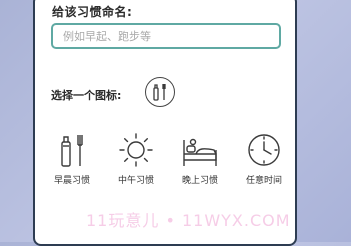 The image size is (351, 246). What do you see at coordinates (263, 181) in the screenshot?
I see `icon-option-label: 任意时间` at bounding box center [263, 181].